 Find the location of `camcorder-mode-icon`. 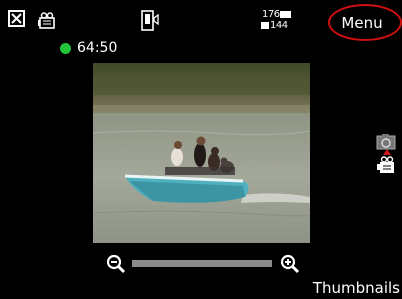

camcorder-mode-icon is located at coordinates (48, 21).